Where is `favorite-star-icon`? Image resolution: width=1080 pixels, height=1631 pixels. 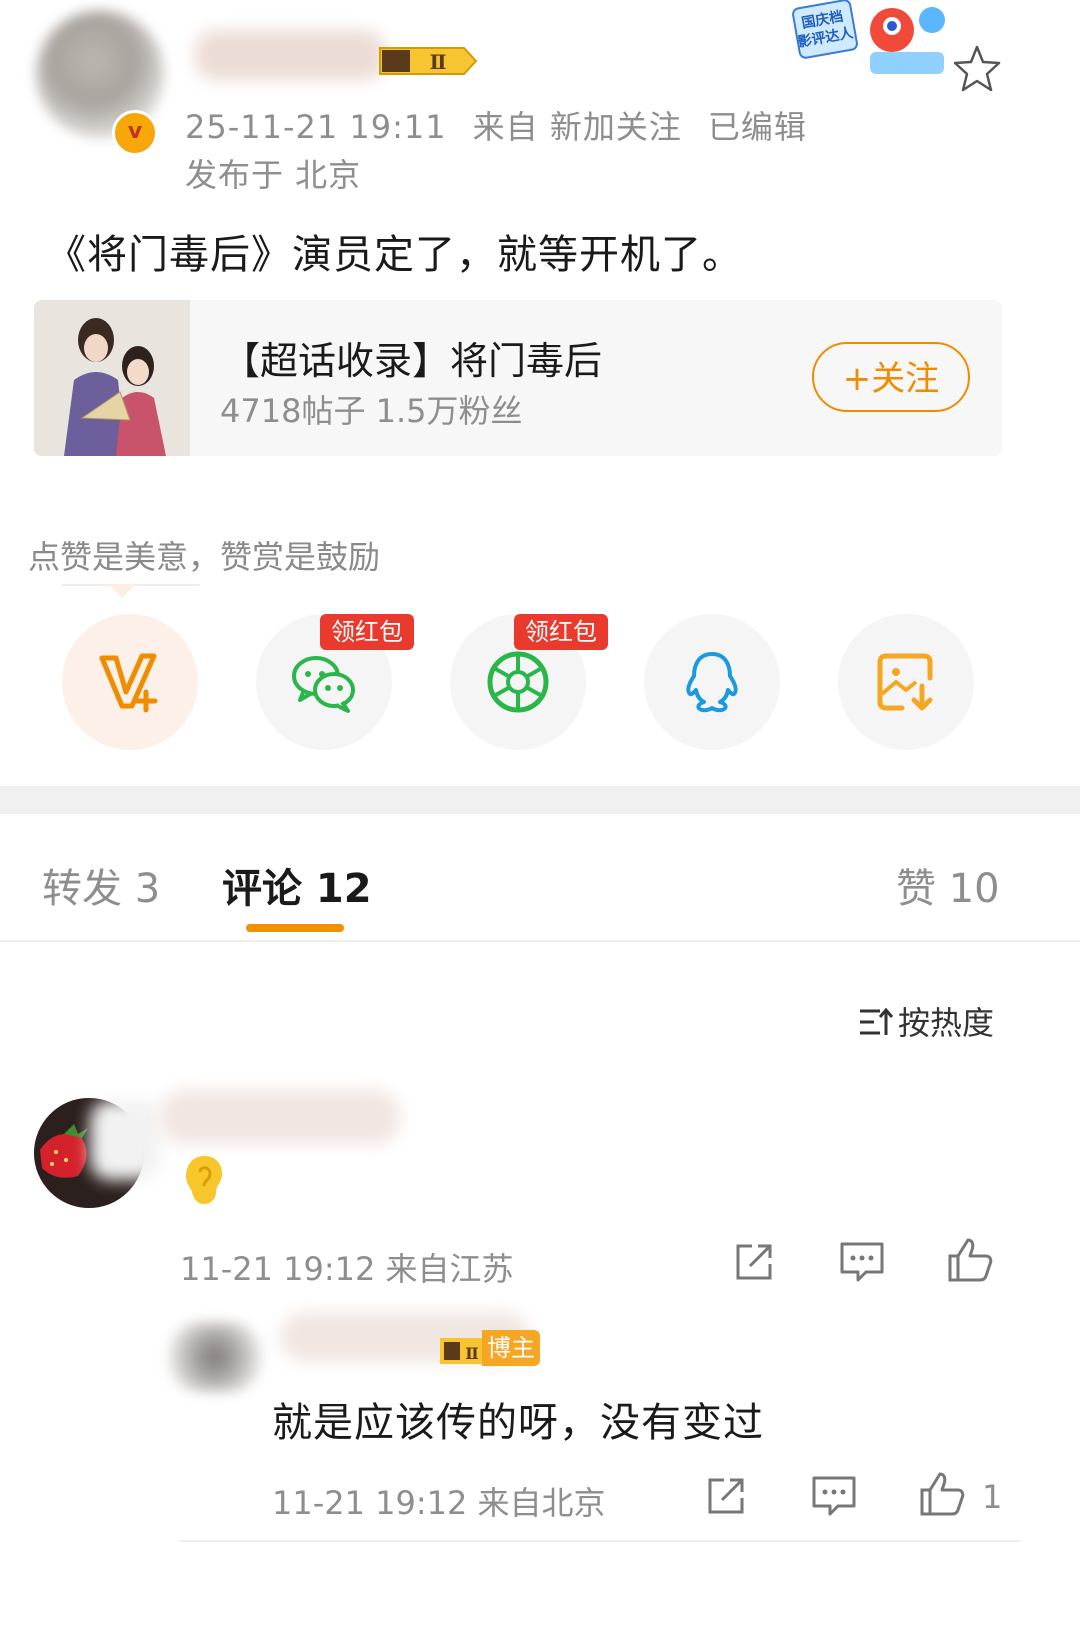
favorite-star-icon is located at coordinates (977, 69).